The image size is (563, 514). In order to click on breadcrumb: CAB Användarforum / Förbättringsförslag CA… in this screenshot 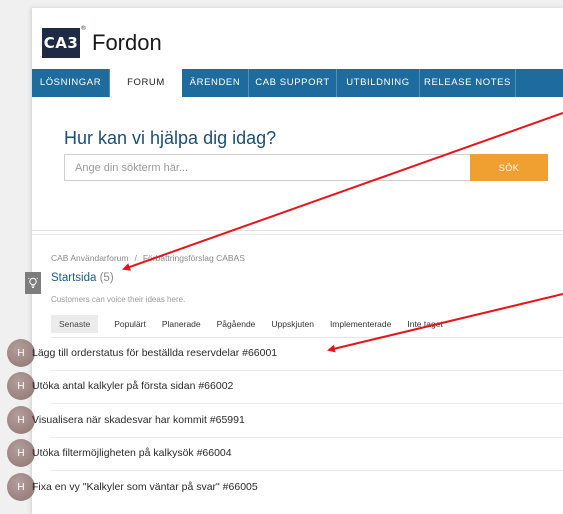, I will do `click(148, 258)`.